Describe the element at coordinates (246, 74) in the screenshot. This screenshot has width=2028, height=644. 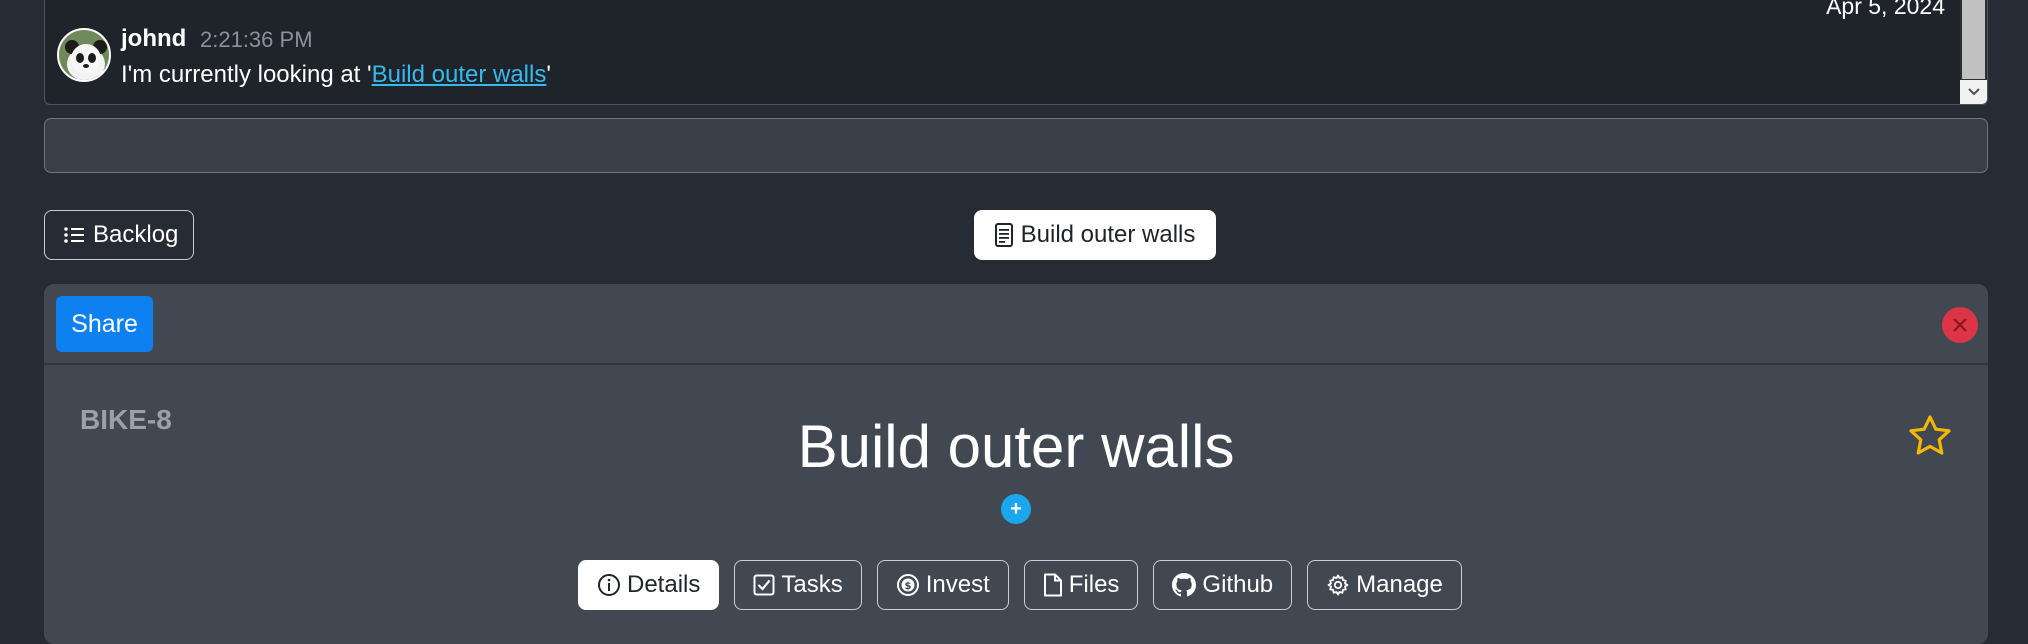
I see `message-prefix: I'm currently looking at '` at that location.